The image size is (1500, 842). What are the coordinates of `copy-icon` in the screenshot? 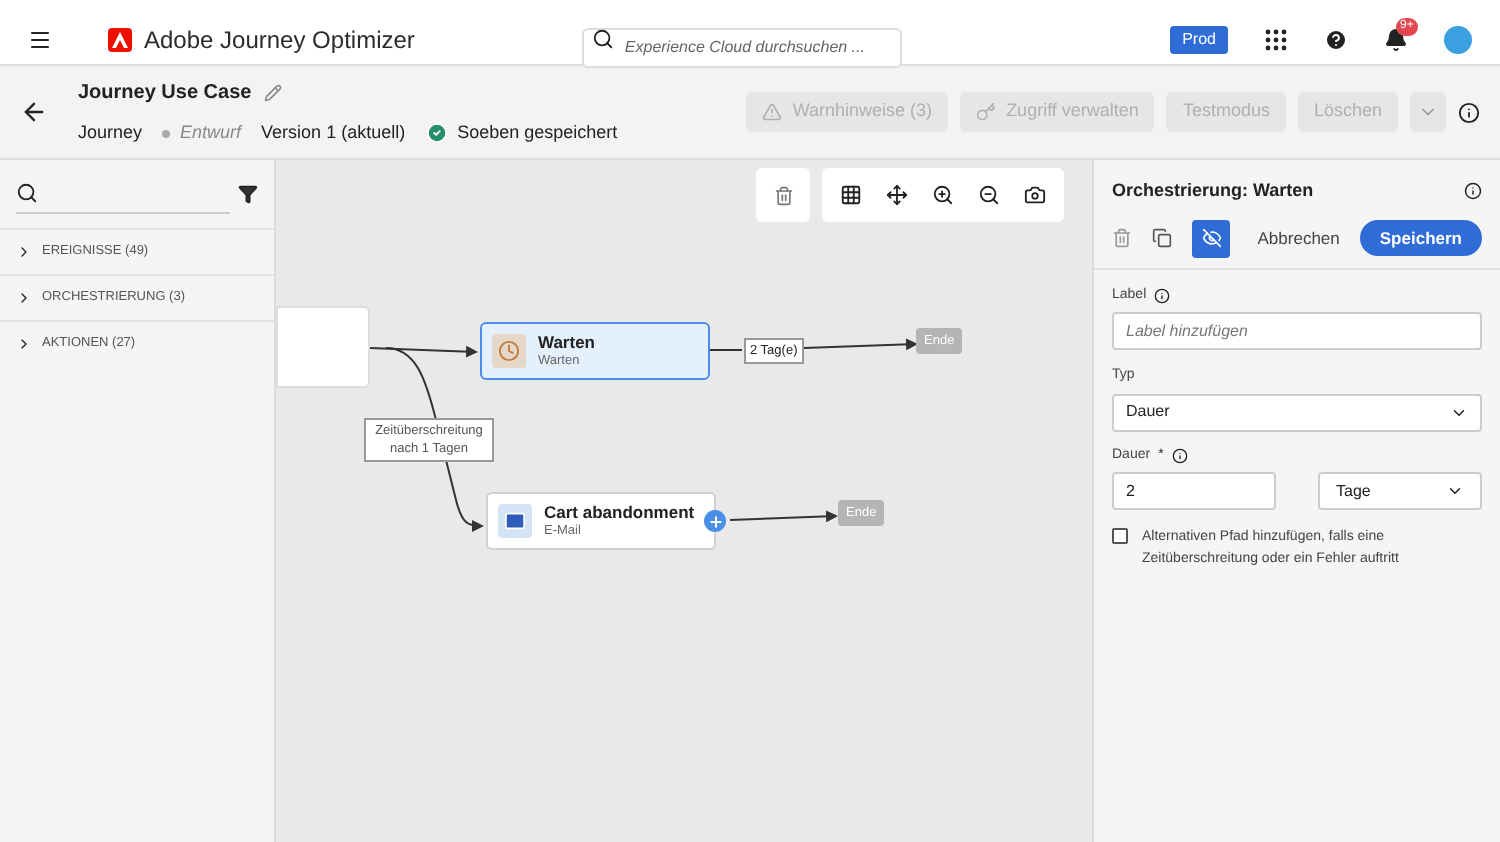 It's located at (1162, 238).